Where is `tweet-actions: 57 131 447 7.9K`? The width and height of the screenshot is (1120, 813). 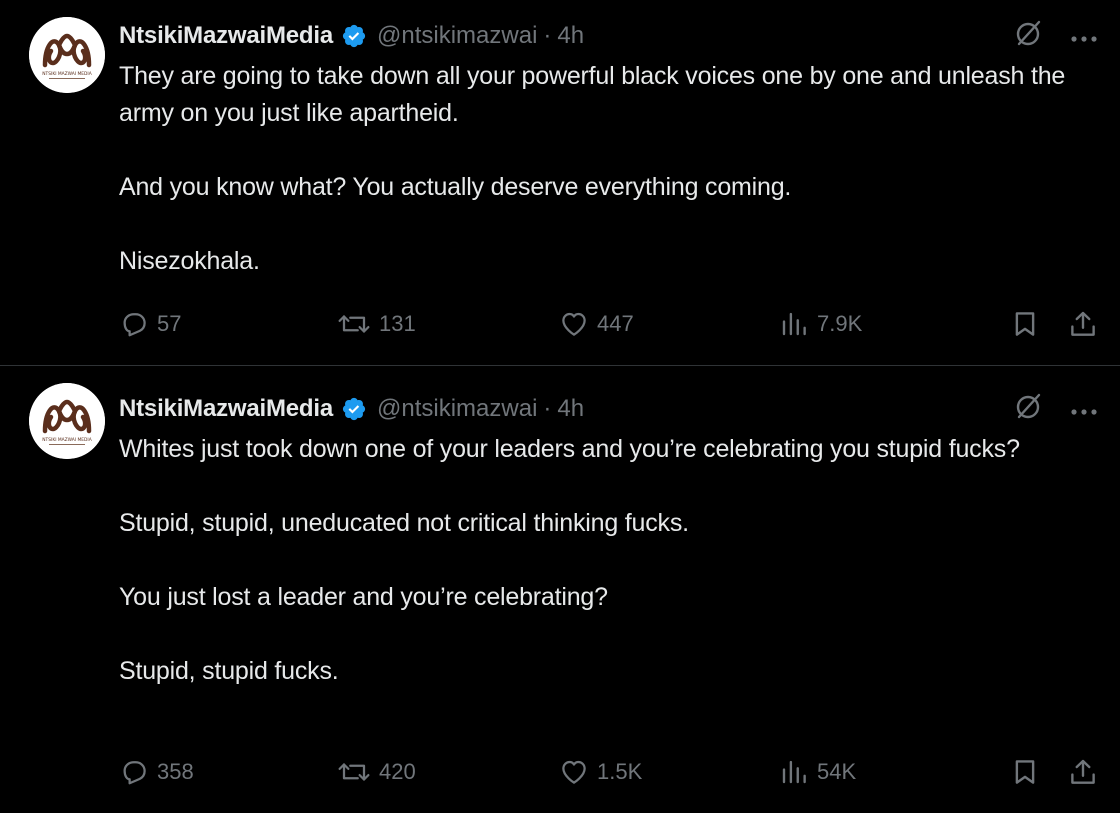 tweet-actions: 57 131 447 7.9K is located at coordinates (608, 324).